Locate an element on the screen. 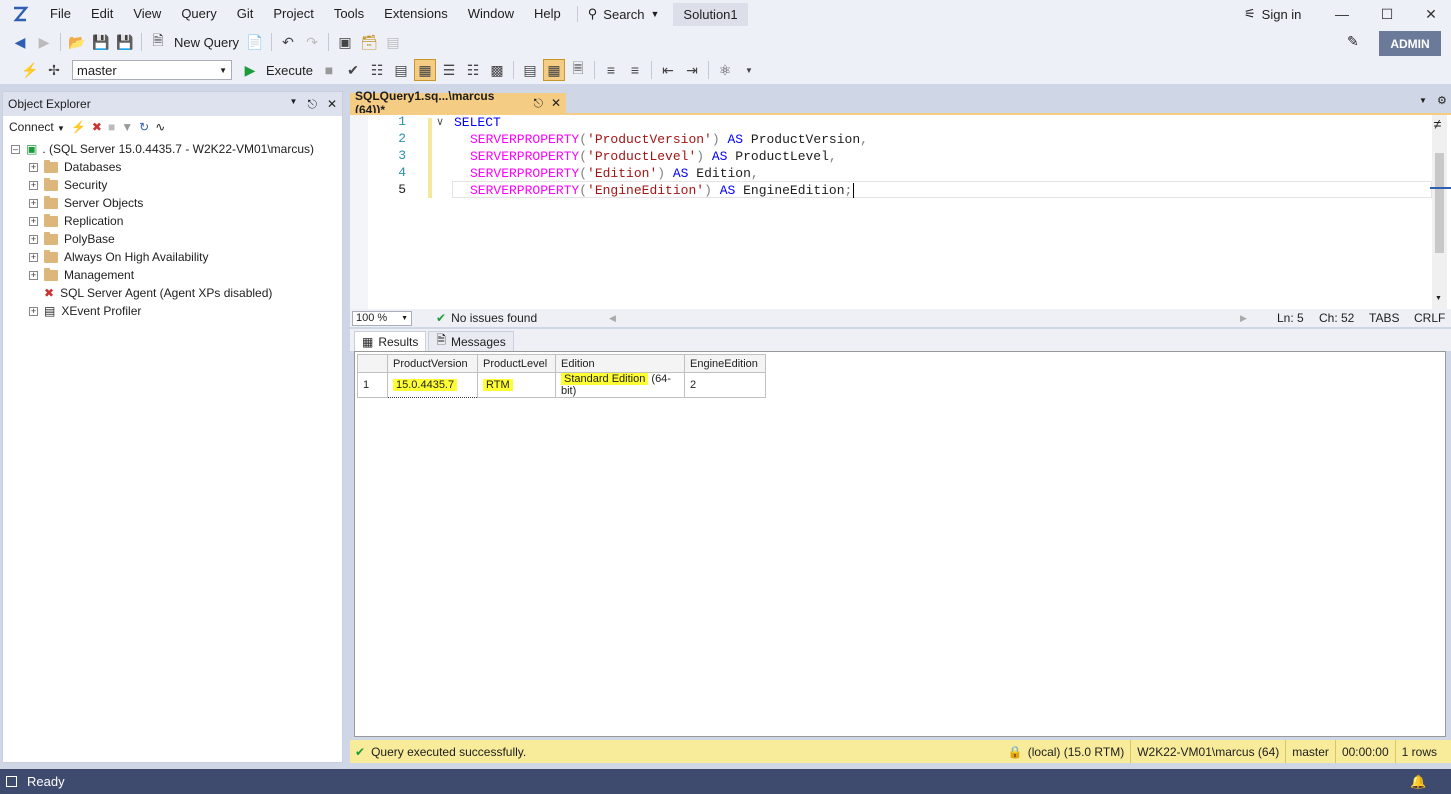 Image resolution: width=1451 pixels, height=794 pixels. results-to-file-icon: 🗏 is located at coordinates (578, 70).